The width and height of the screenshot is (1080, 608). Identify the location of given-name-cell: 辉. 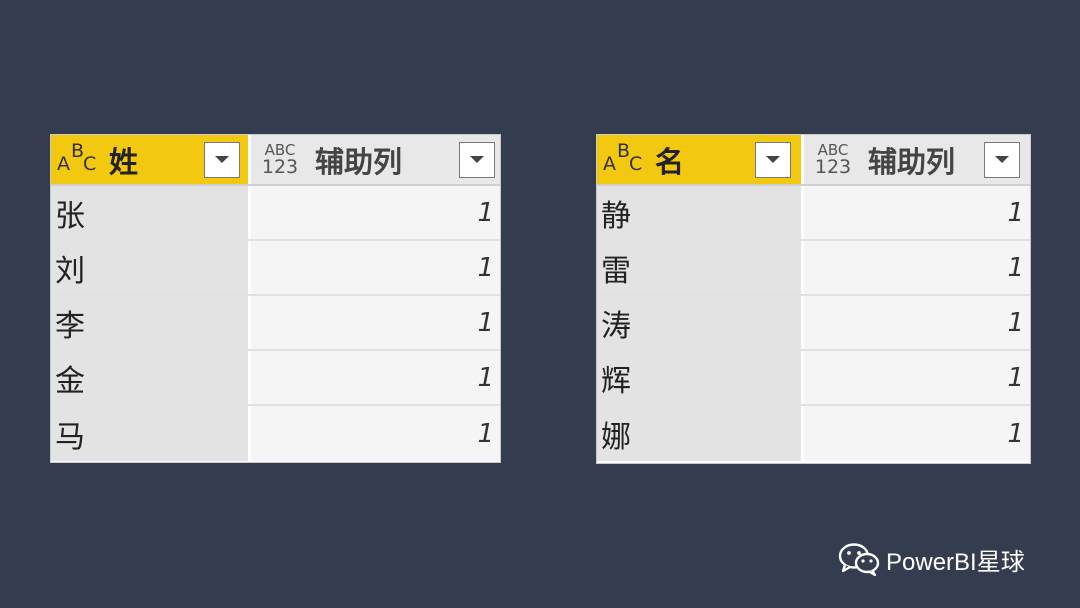
(700, 377).